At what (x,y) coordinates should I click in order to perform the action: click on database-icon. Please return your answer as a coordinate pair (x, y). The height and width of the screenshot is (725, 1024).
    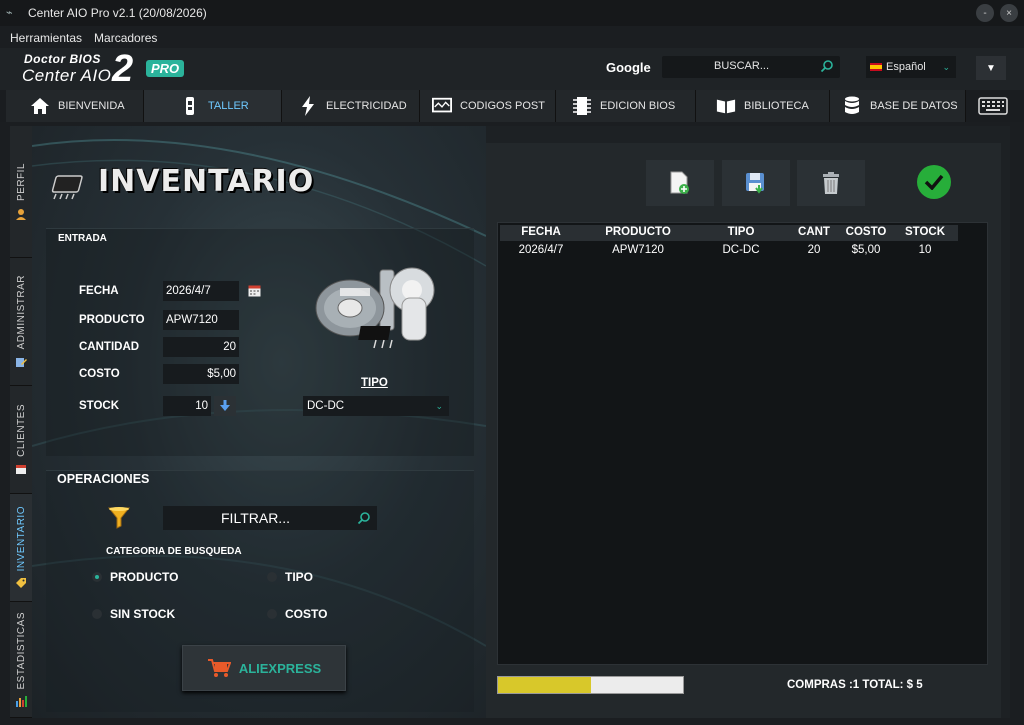
    Looking at the image, I should click on (852, 106).